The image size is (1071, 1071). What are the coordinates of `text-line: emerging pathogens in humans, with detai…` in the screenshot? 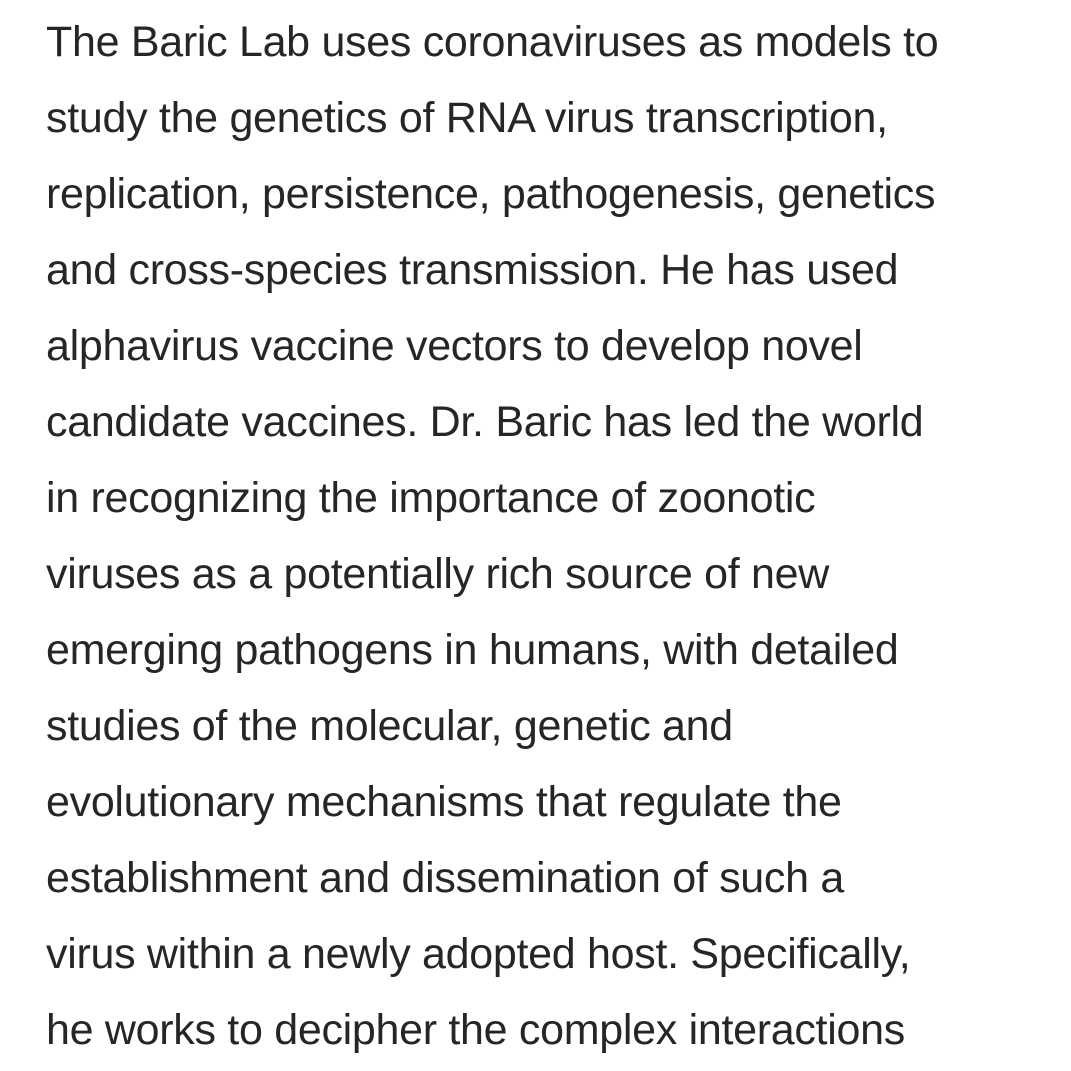 It's located at (472, 650).